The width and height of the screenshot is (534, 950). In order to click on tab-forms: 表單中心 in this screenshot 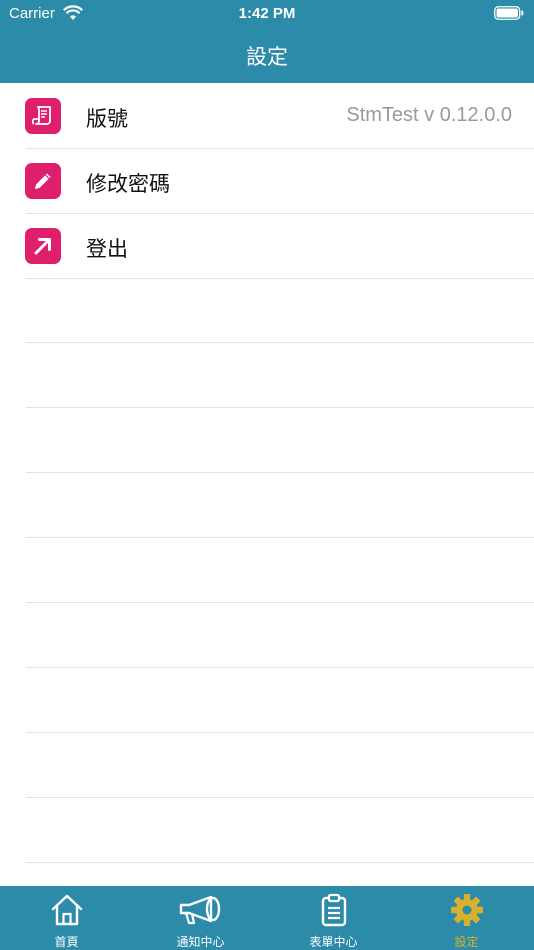, I will do `click(333, 918)`.